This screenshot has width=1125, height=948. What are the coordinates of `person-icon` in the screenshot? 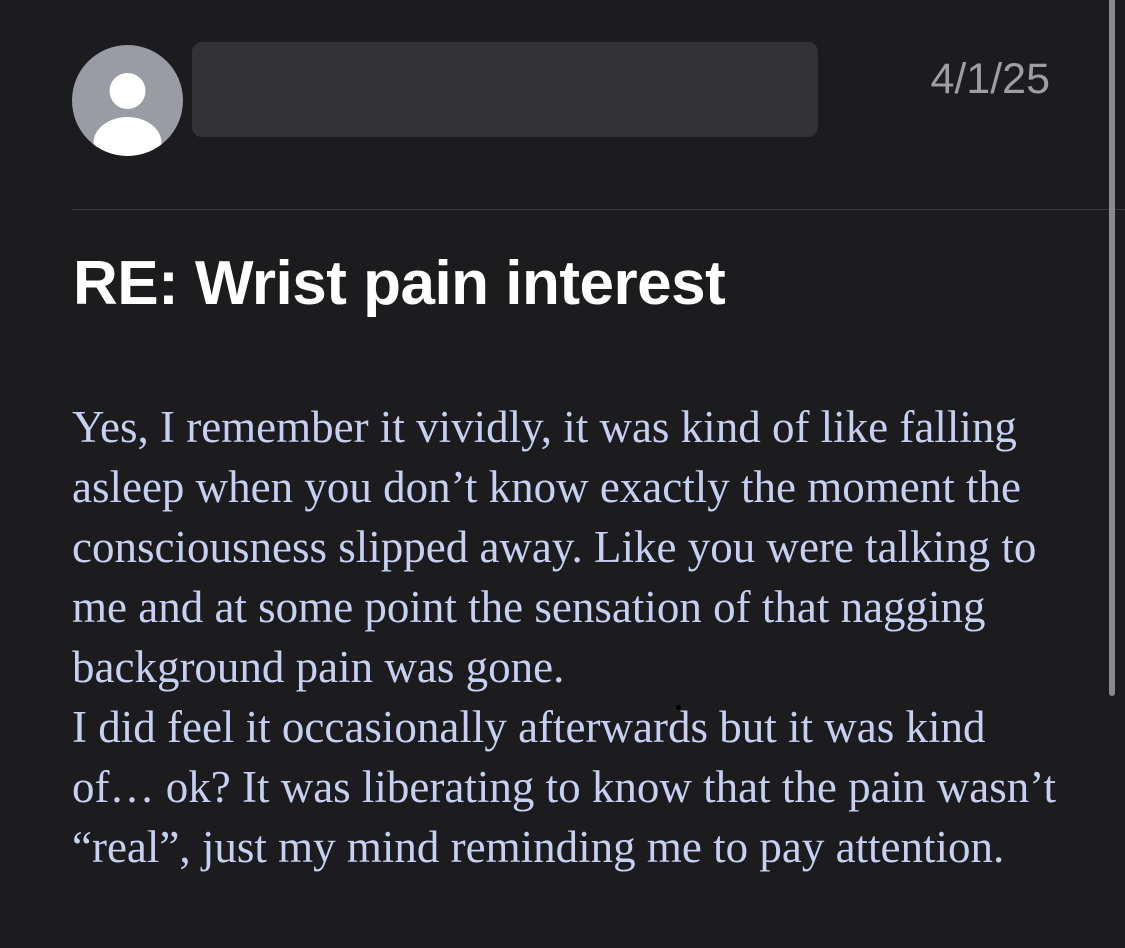 It's located at (127, 114).